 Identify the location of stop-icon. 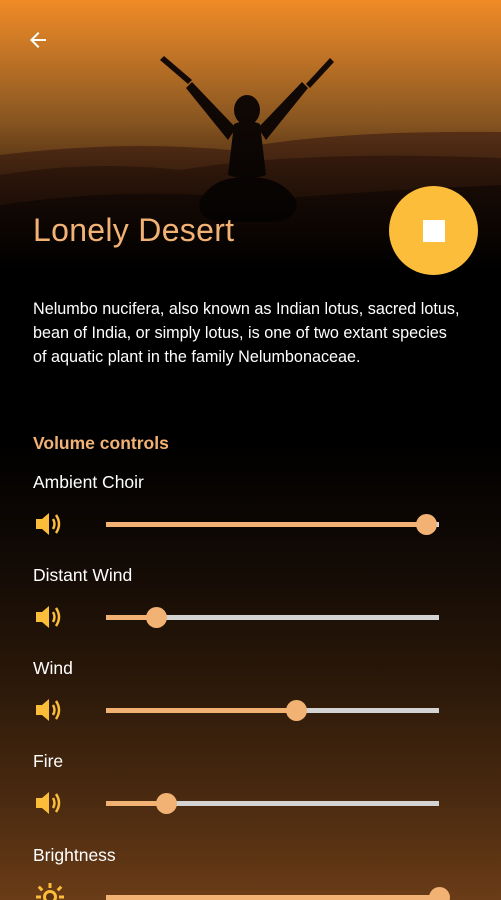
(433, 230).